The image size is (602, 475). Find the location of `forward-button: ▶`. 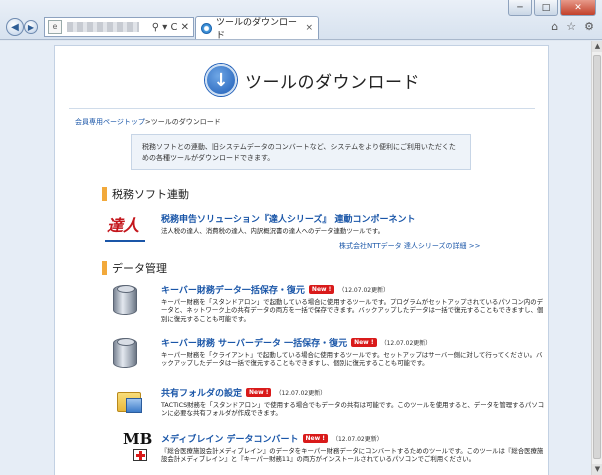

forward-button: ▶ is located at coordinates (31, 27).